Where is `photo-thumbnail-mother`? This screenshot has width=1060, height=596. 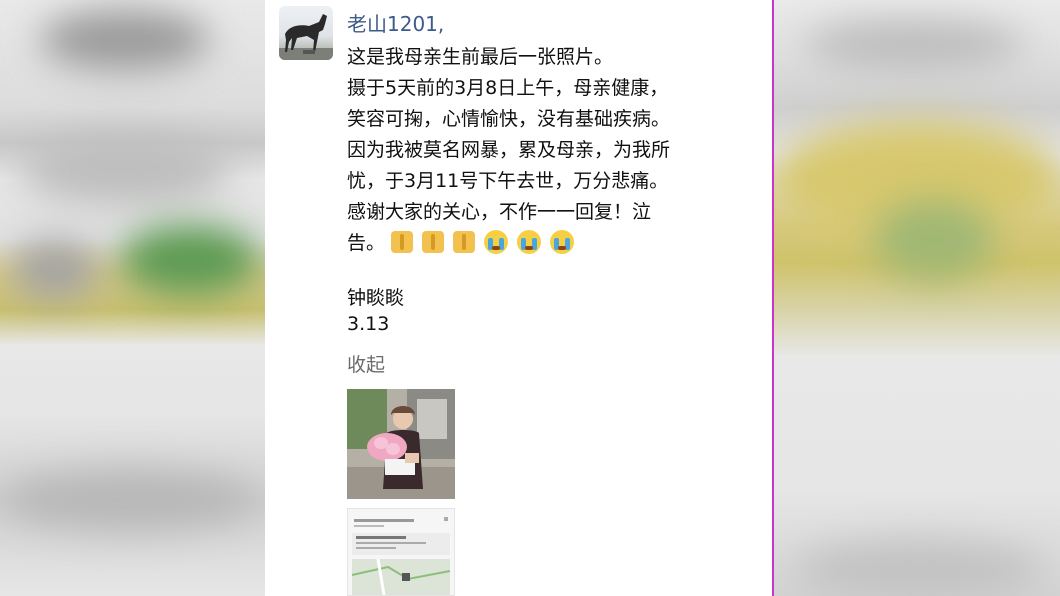
photo-thumbnail-mother is located at coordinates (401, 444).